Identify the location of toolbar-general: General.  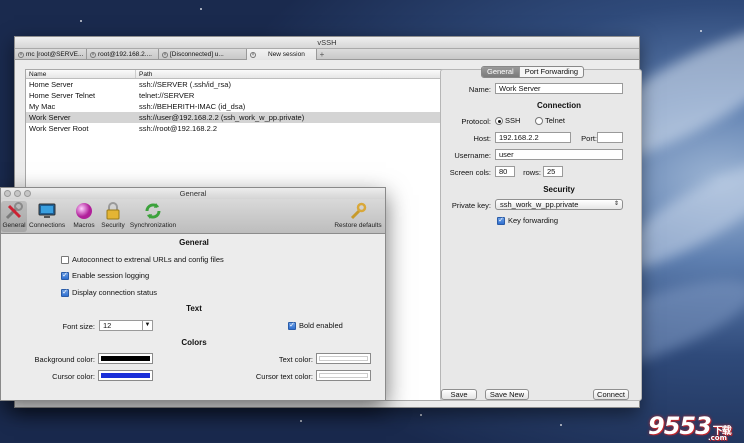
(14, 216).